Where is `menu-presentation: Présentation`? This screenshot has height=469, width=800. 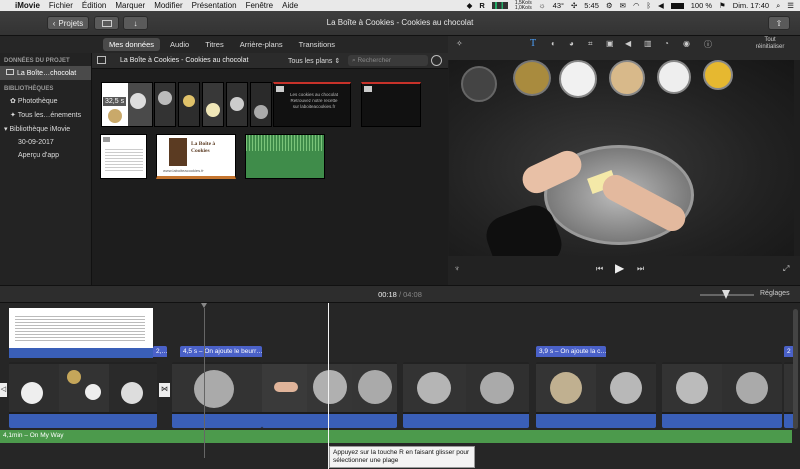 menu-presentation: Présentation is located at coordinates (214, 5).